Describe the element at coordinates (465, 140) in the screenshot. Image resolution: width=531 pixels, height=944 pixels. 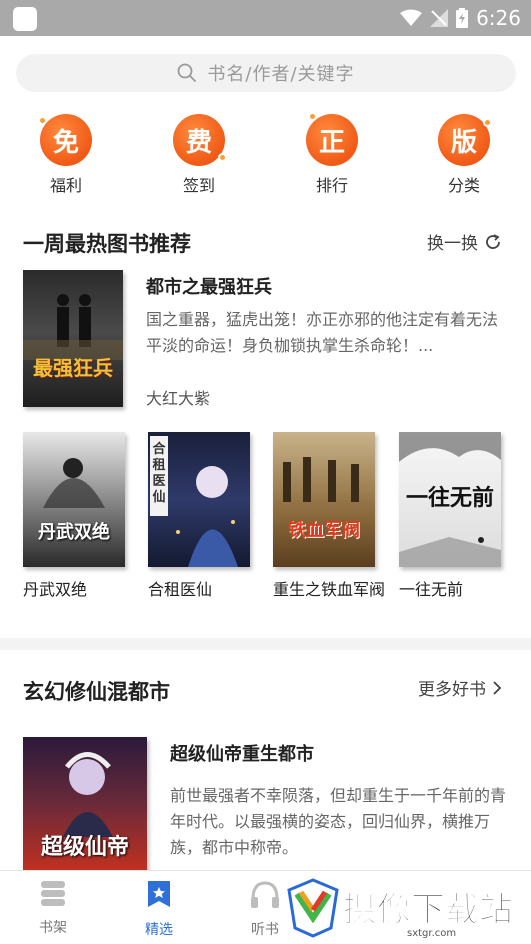
I see `edition-badge-icon: 版` at that location.